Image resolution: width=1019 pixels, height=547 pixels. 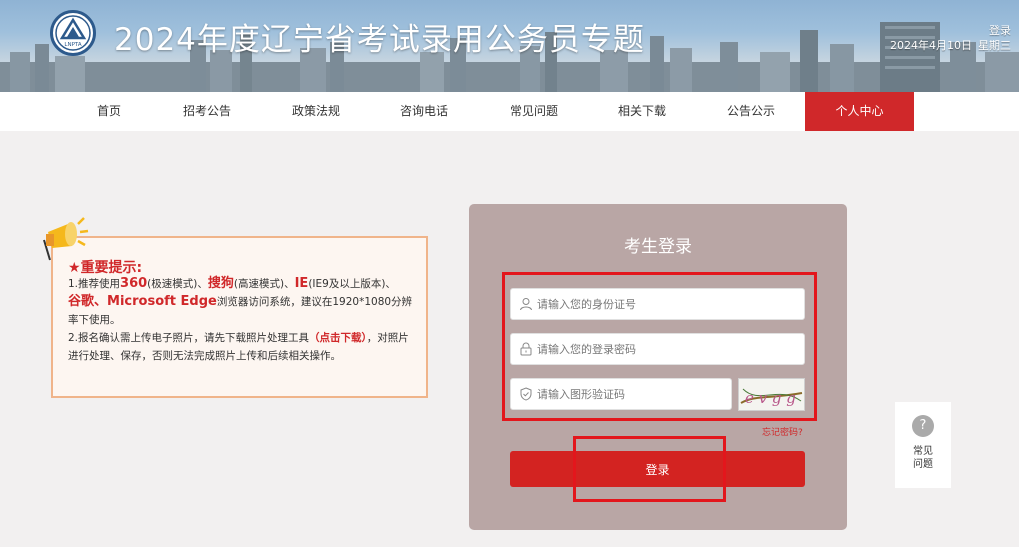 I want to click on nav-item-home: 首页, so click(x=109, y=111).